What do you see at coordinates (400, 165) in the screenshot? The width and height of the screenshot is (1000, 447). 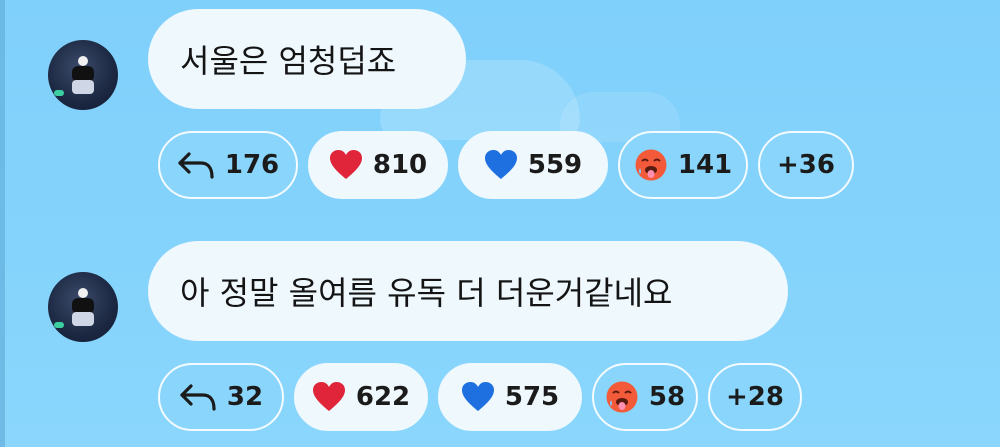 I see `heart-count: 810` at bounding box center [400, 165].